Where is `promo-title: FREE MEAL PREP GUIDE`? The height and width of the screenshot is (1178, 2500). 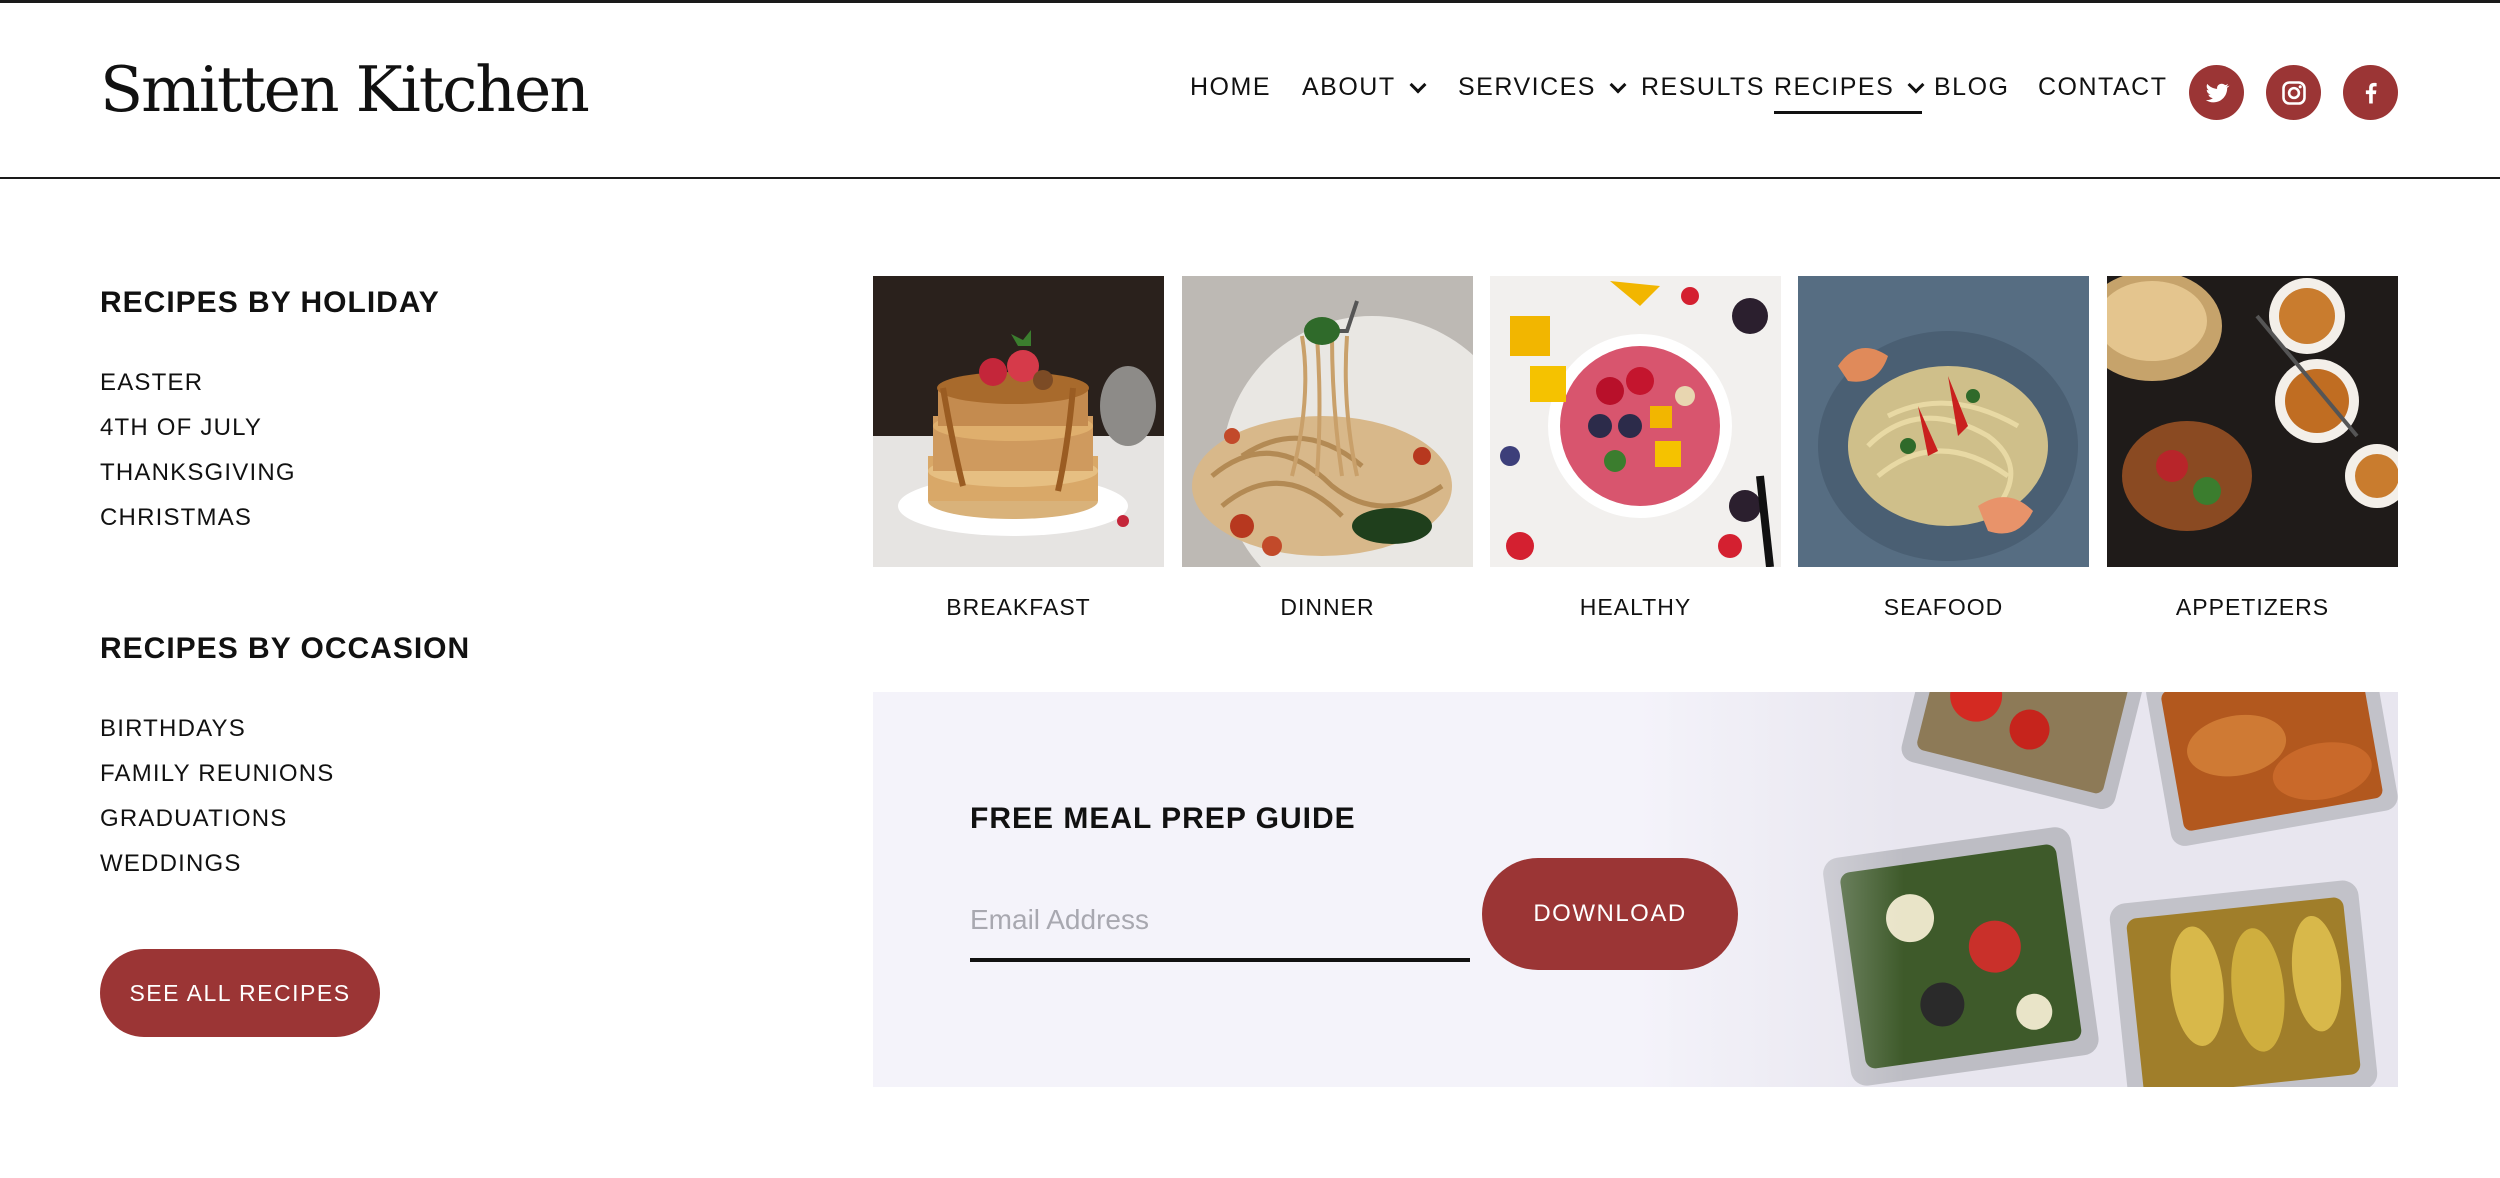
promo-title: FREE MEAL PREP GUIDE is located at coordinates (1163, 818).